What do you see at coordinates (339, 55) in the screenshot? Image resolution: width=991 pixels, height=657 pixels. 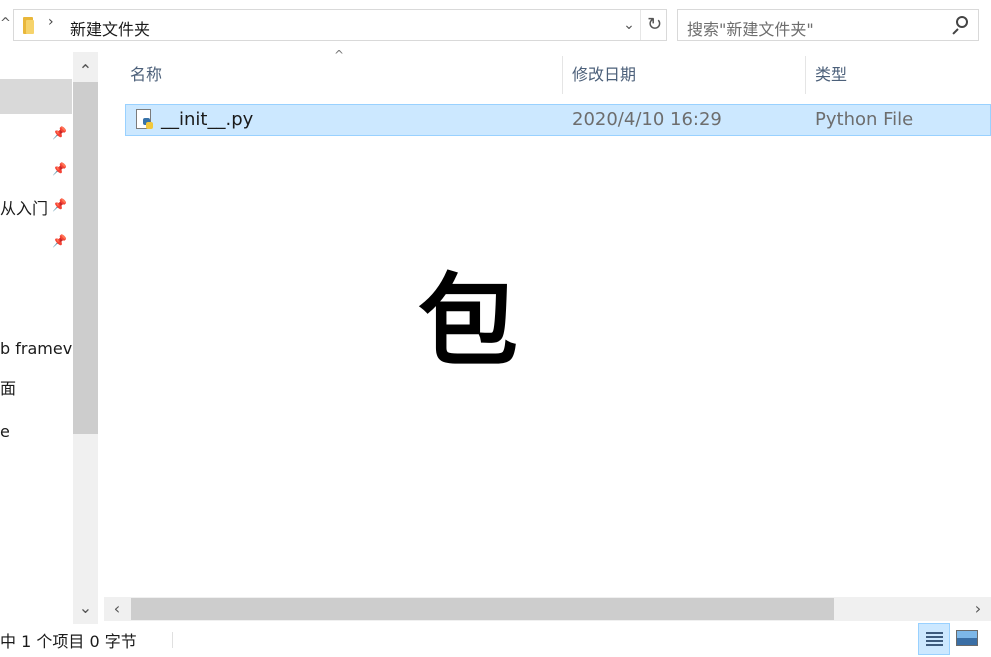 I see `sort-ascending-icon: ^` at bounding box center [339, 55].